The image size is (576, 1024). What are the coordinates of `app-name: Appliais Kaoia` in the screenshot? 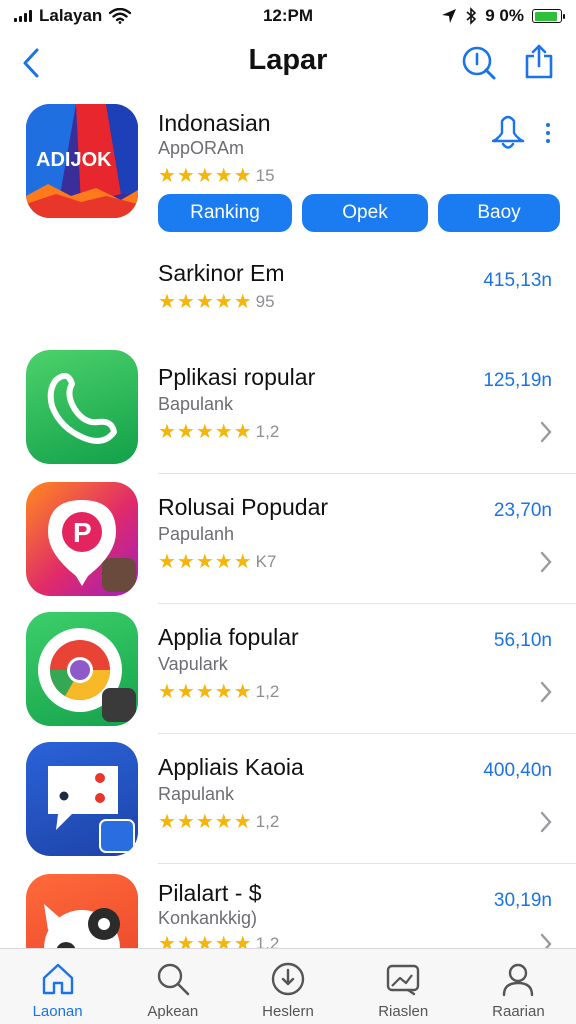 It's located at (231, 767).